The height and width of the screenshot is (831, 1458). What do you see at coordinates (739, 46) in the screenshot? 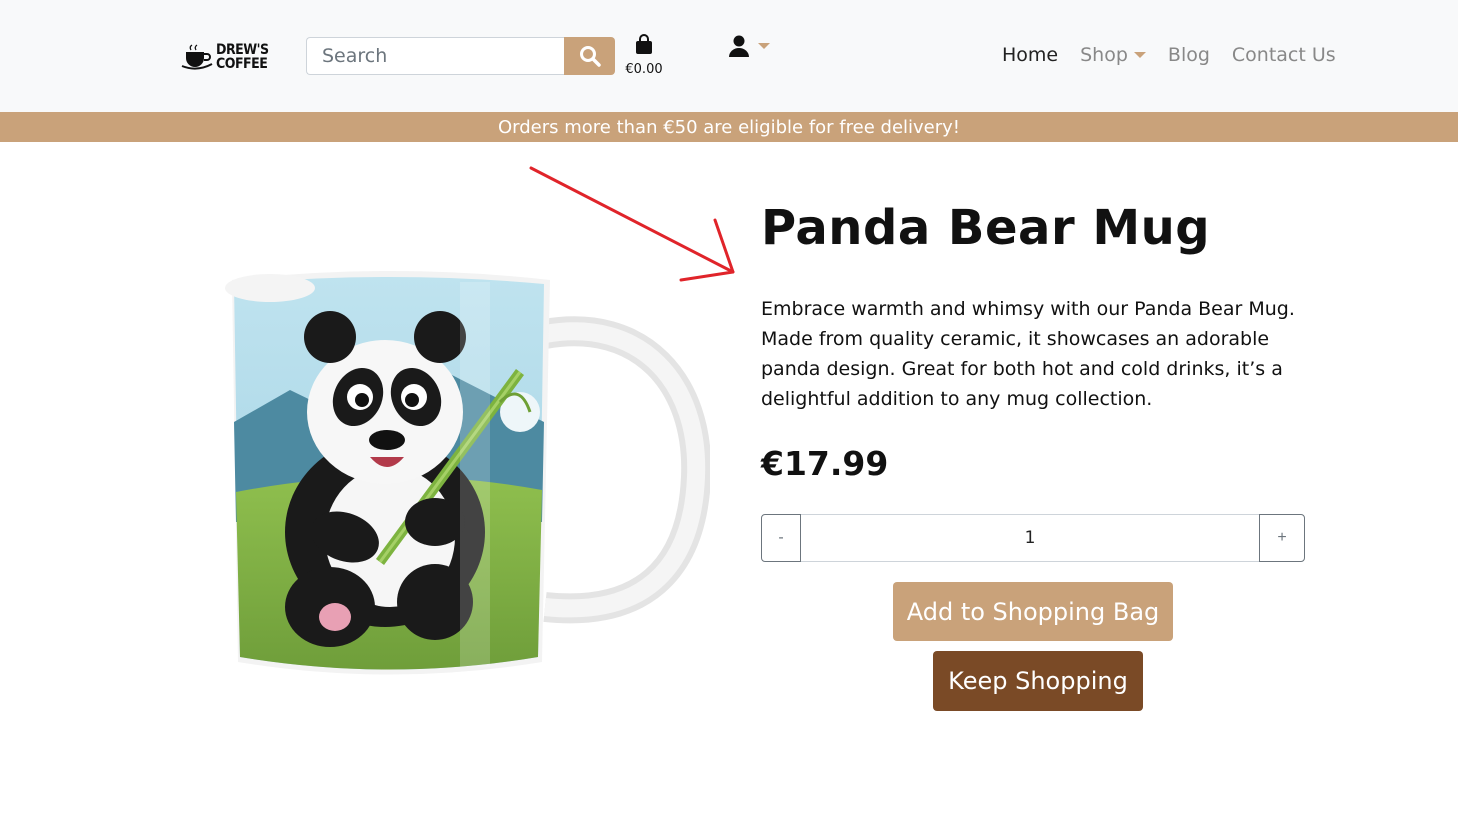
I see `user-icon` at bounding box center [739, 46].